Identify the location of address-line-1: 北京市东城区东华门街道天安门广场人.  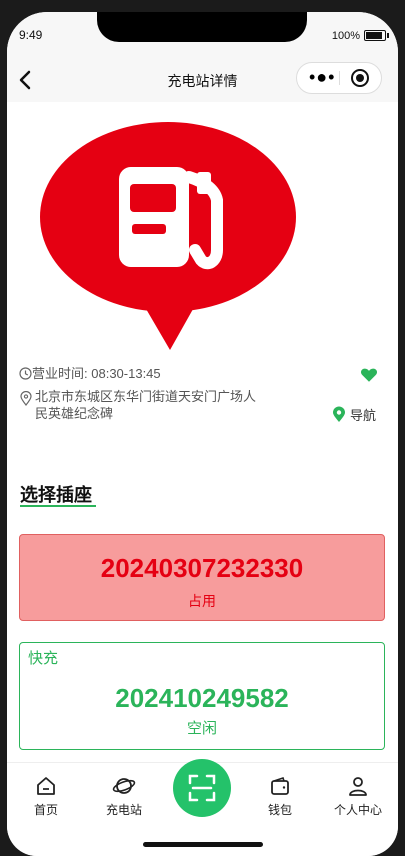
(146, 396).